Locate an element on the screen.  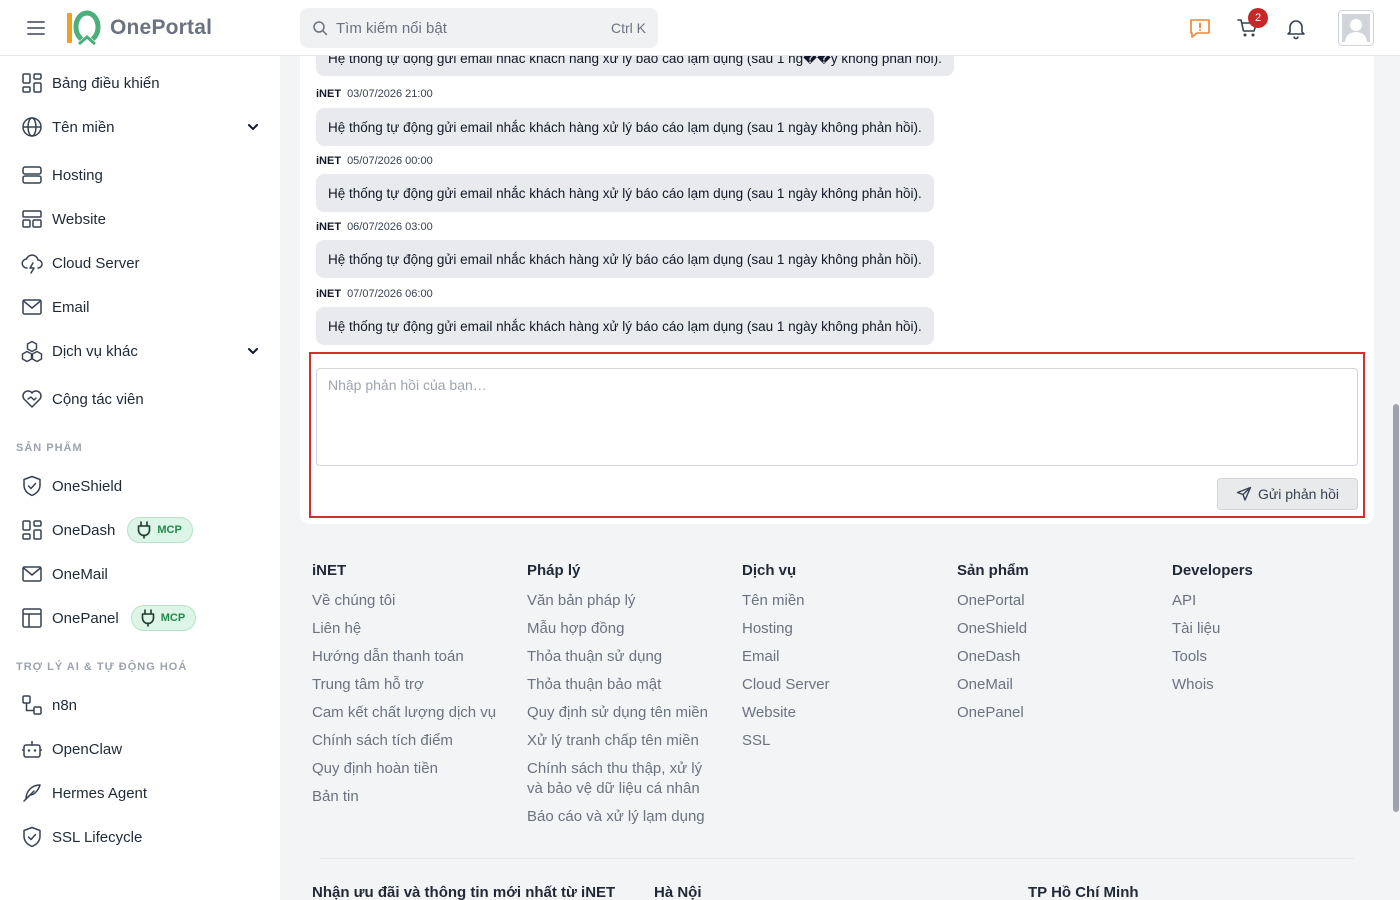
user-placeholder-icon is located at coordinates (1356, 28).